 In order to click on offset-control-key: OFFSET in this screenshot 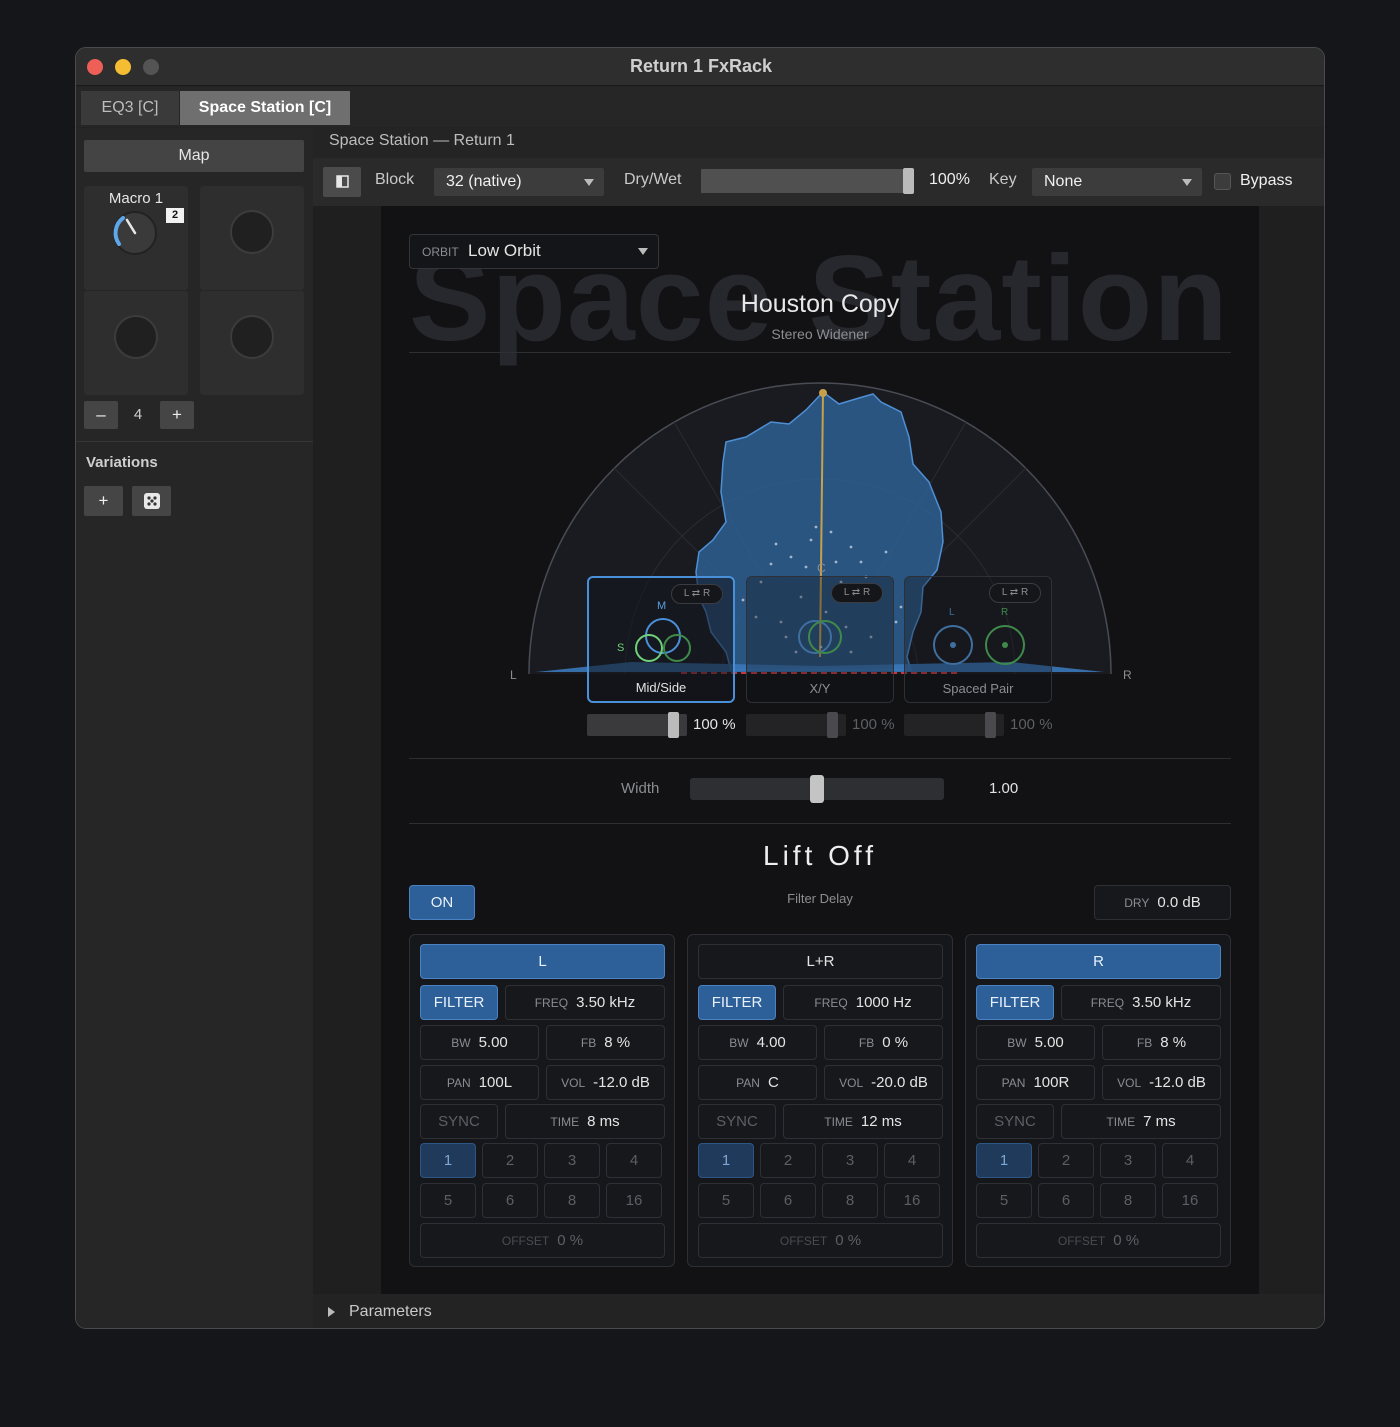, I will do `click(803, 1241)`.